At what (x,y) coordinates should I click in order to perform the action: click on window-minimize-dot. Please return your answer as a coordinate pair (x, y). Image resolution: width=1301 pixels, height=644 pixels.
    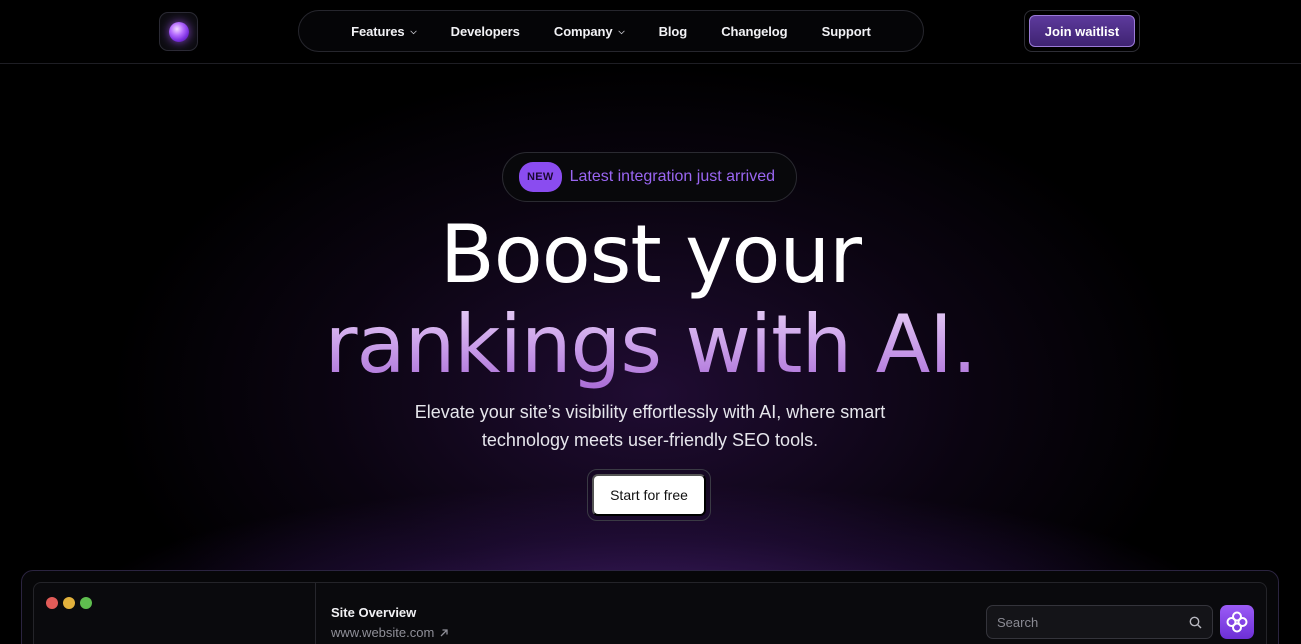
    Looking at the image, I should click on (69, 603).